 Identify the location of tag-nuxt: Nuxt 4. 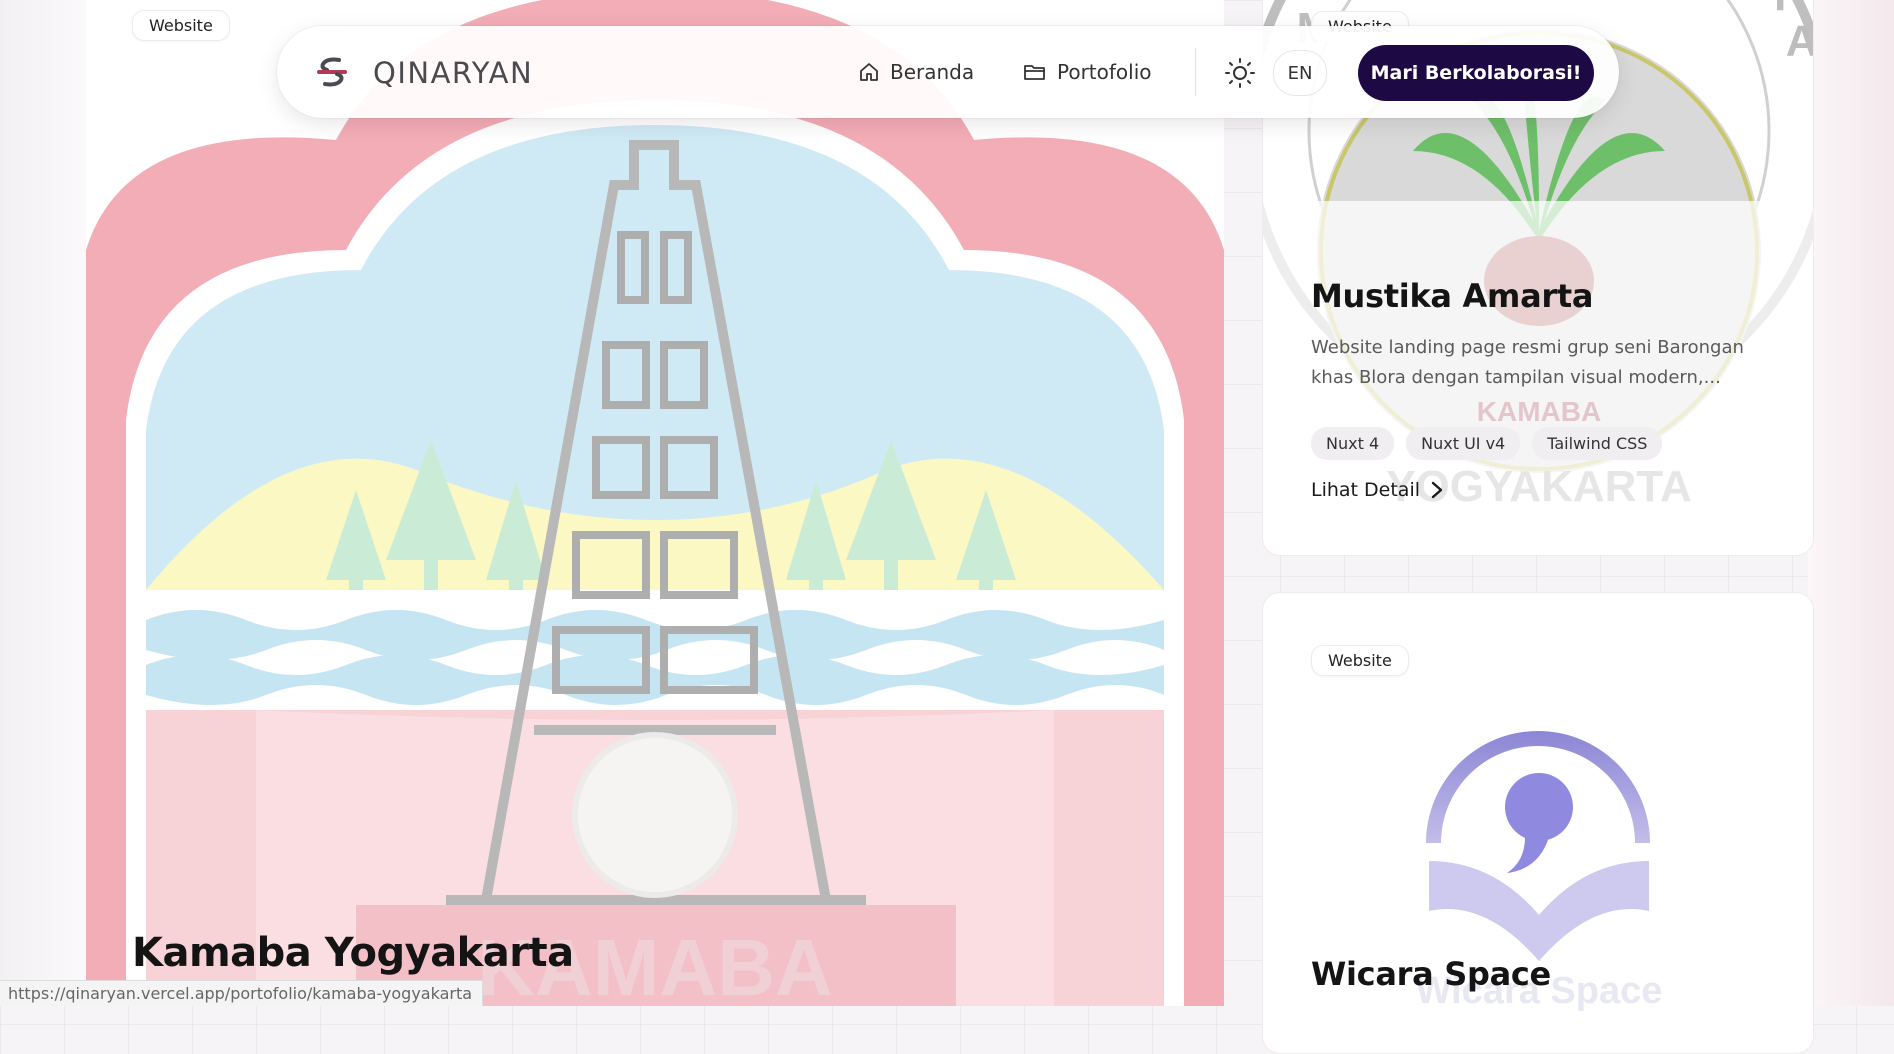
(1353, 443).